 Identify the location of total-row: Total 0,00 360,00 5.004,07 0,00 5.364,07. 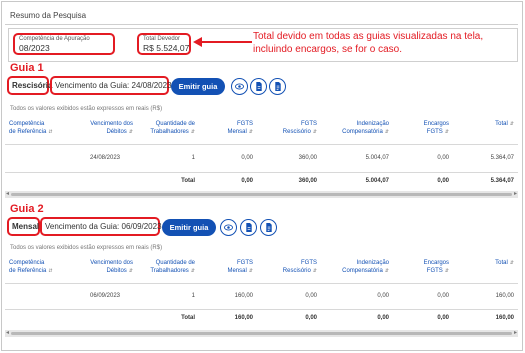
(261, 180).